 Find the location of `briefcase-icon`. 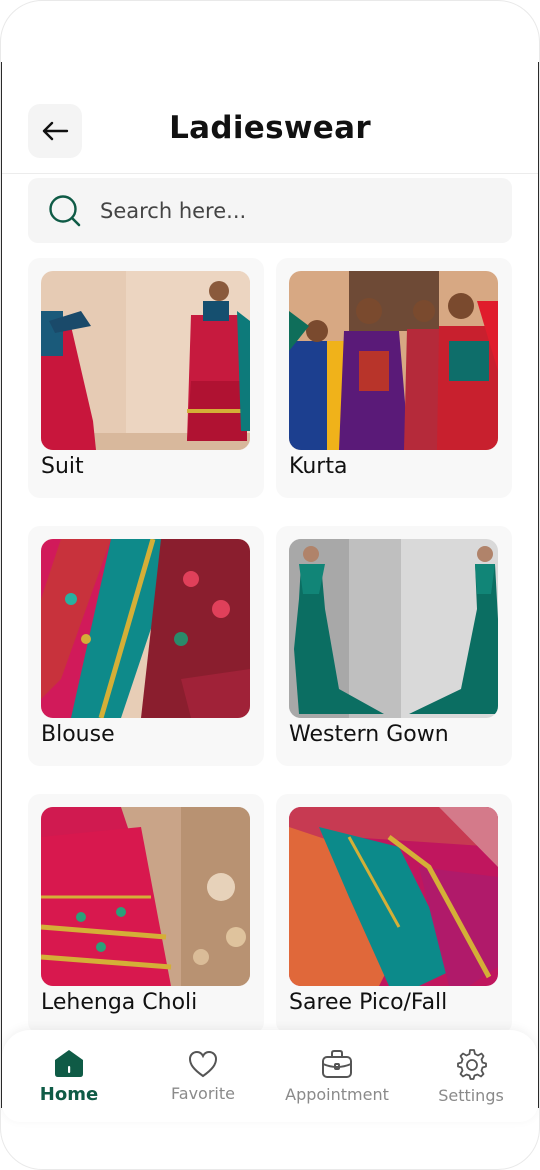

briefcase-icon is located at coordinates (337, 1063).